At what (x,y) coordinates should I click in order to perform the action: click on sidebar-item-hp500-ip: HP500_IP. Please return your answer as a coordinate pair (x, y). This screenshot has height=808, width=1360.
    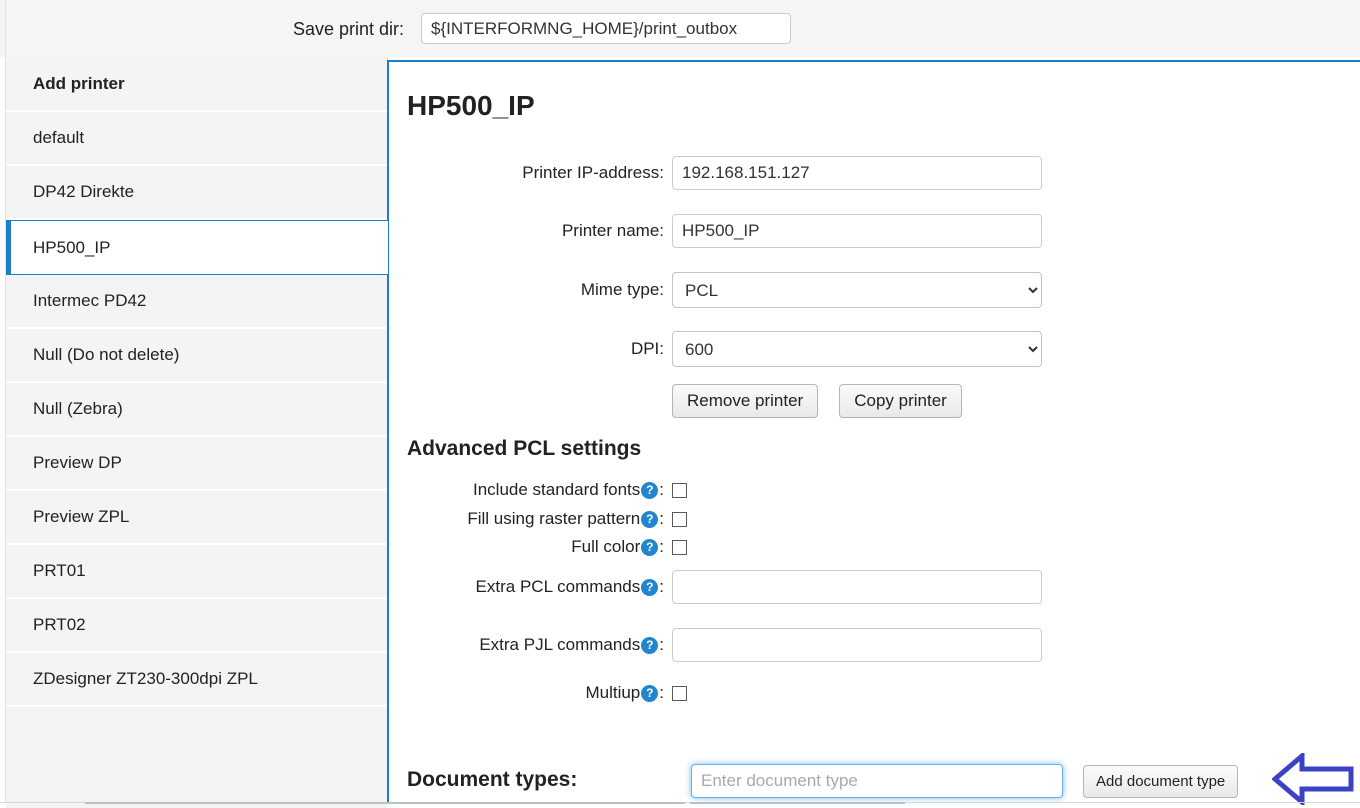
    Looking at the image, I should click on (197, 247).